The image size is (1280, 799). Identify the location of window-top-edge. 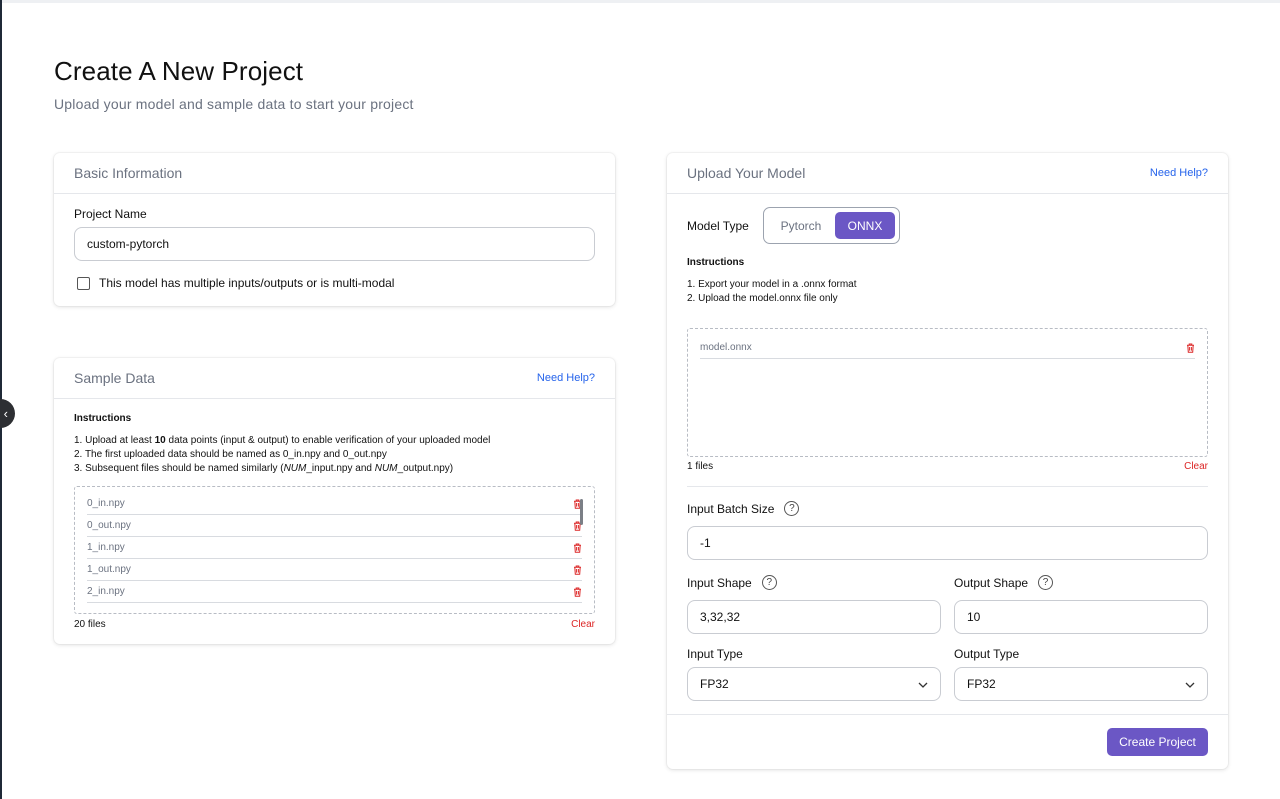
(640, 1).